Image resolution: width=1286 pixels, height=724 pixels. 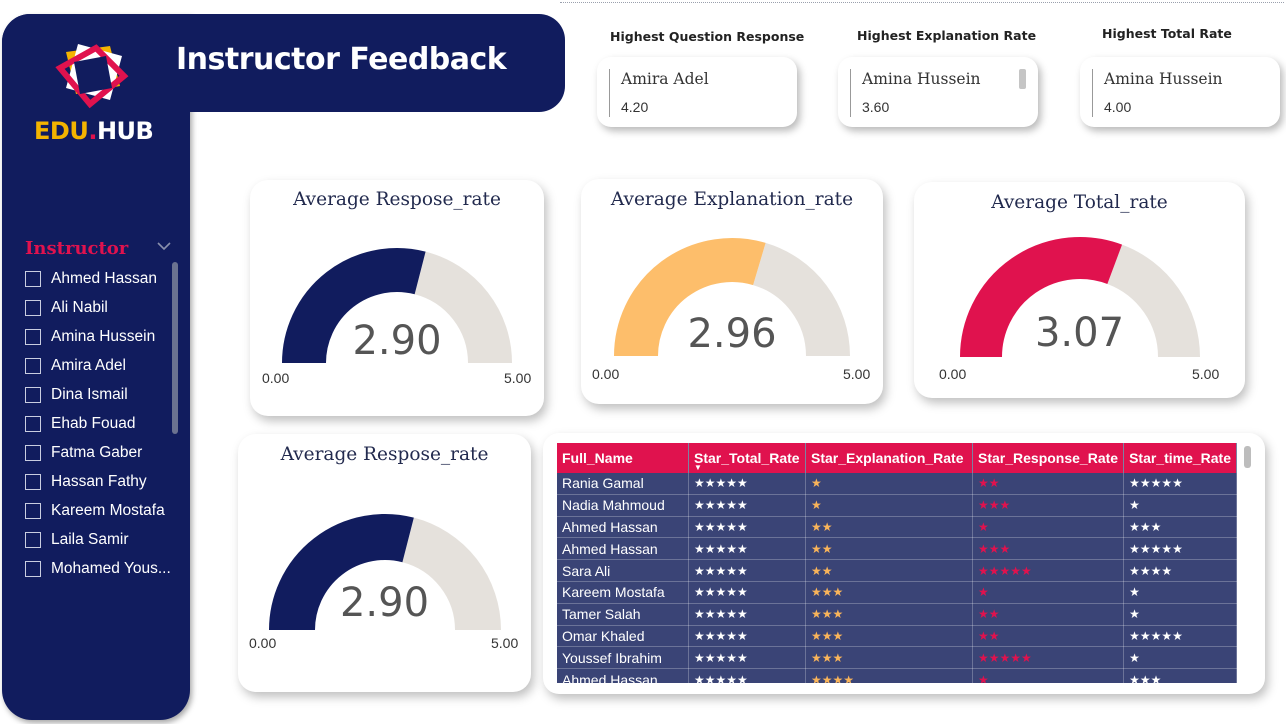 I want to click on kpi-value: 4.00, so click(x=1118, y=107).